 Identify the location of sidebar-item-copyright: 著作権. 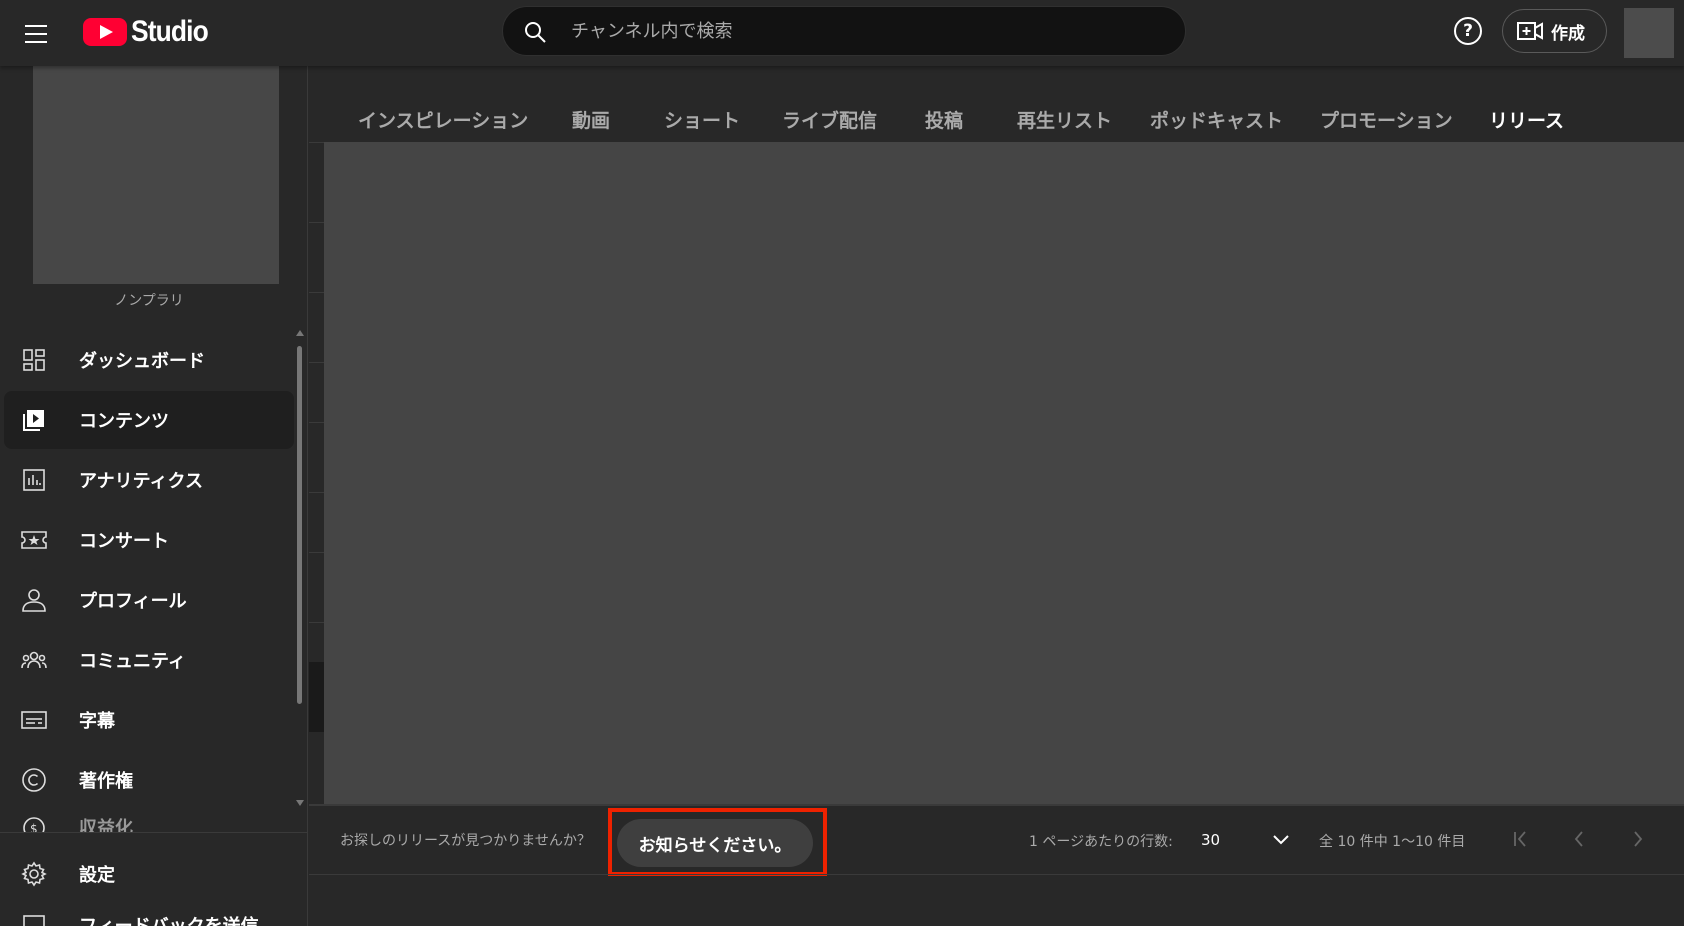
(149, 780).